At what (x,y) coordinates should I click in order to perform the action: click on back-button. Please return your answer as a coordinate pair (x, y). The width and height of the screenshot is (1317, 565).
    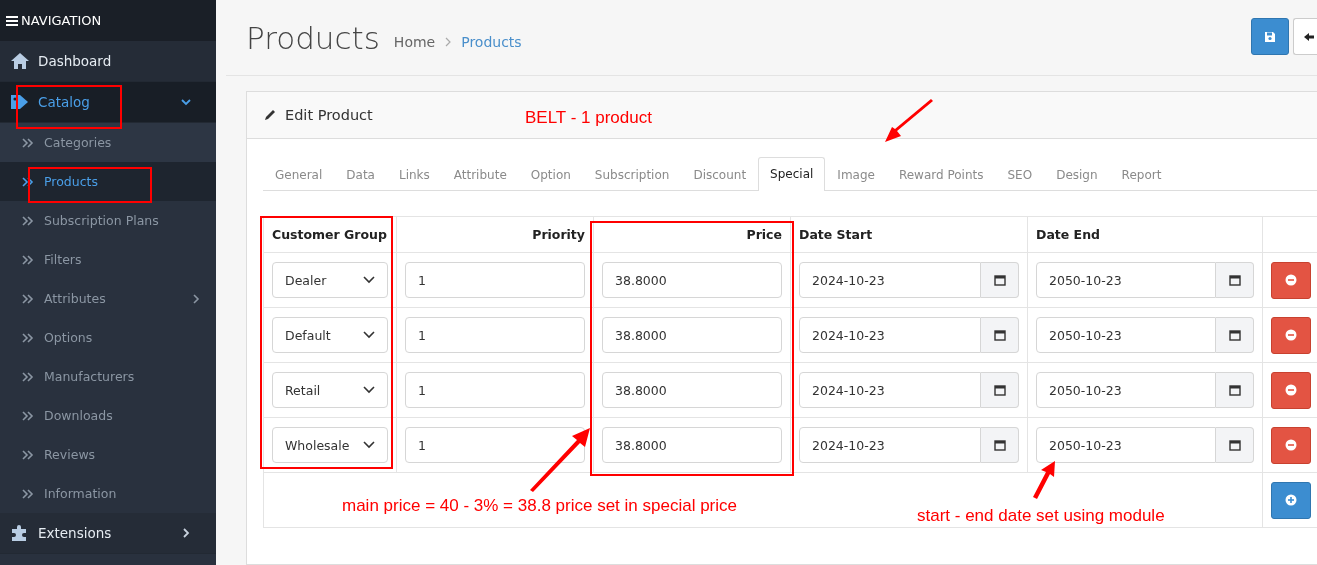
    Looking at the image, I should click on (1305, 36).